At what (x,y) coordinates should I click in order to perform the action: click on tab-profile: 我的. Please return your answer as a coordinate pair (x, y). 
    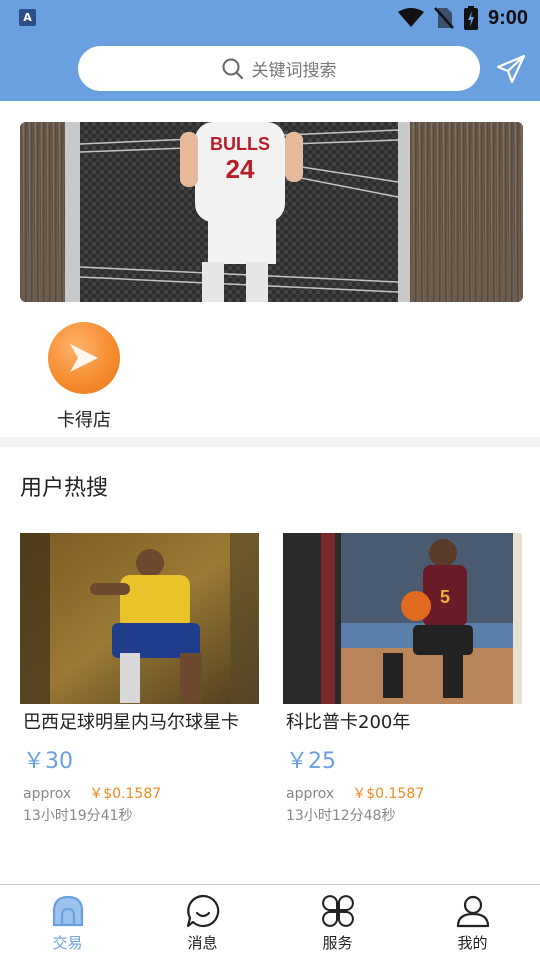
    Looking at the image, I should click on (472, 922).